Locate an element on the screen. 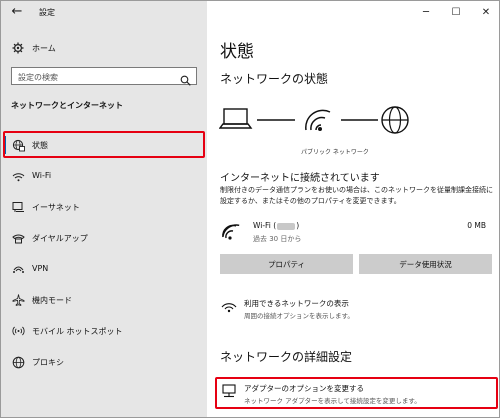  sidebar-item-label: ダイヤルアップ is located at coordinates (60, 238).